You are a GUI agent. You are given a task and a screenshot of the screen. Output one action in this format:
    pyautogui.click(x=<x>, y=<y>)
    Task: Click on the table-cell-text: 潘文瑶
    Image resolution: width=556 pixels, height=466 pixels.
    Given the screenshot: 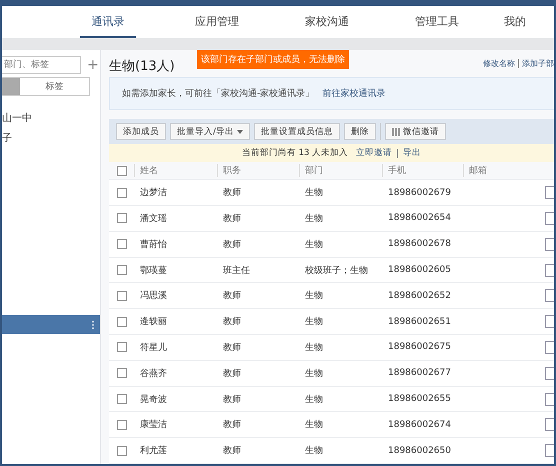 What is the action you would take?
    pyautogui.click(x=154, y=218)
    